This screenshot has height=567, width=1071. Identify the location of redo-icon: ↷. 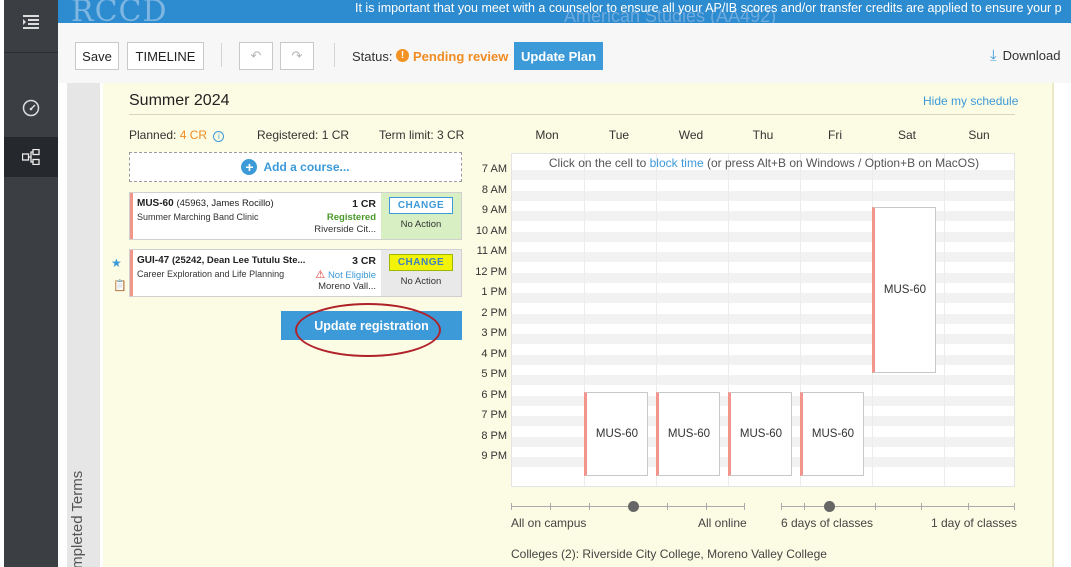
(297, 55).